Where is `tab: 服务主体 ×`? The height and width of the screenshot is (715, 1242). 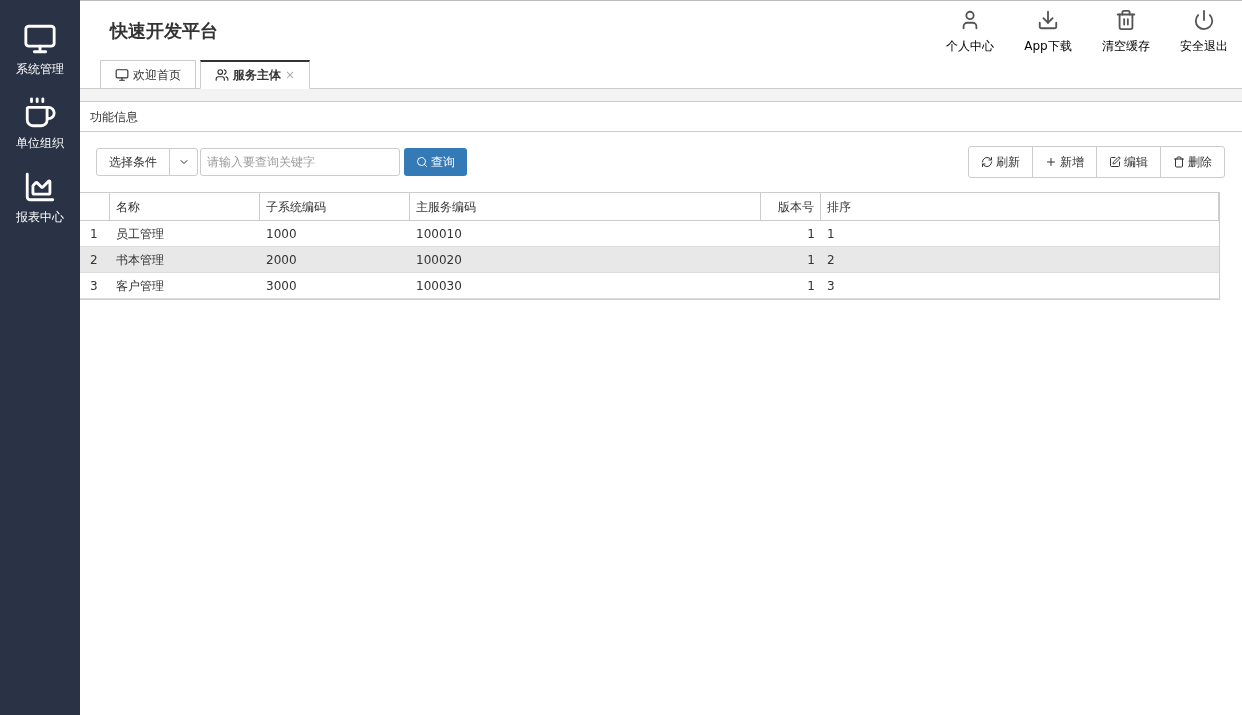
tab: 服务主体 × is located at coordinates (255, 74).